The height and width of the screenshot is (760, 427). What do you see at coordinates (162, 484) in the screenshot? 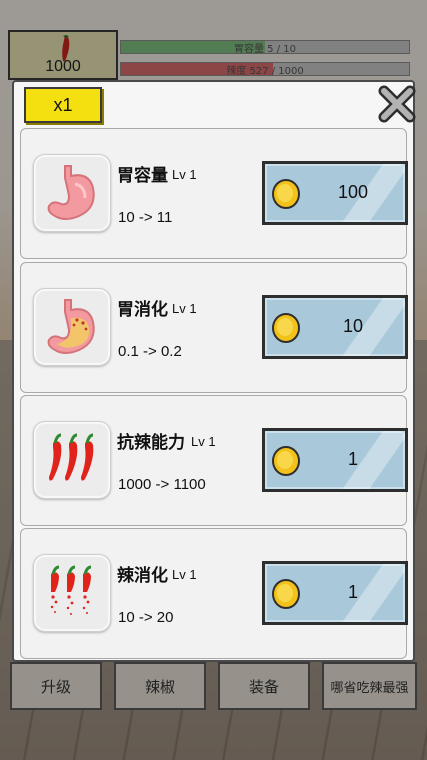
I see `upgrade-change: 1000 -> 1100` at bounding box center [162, 484].